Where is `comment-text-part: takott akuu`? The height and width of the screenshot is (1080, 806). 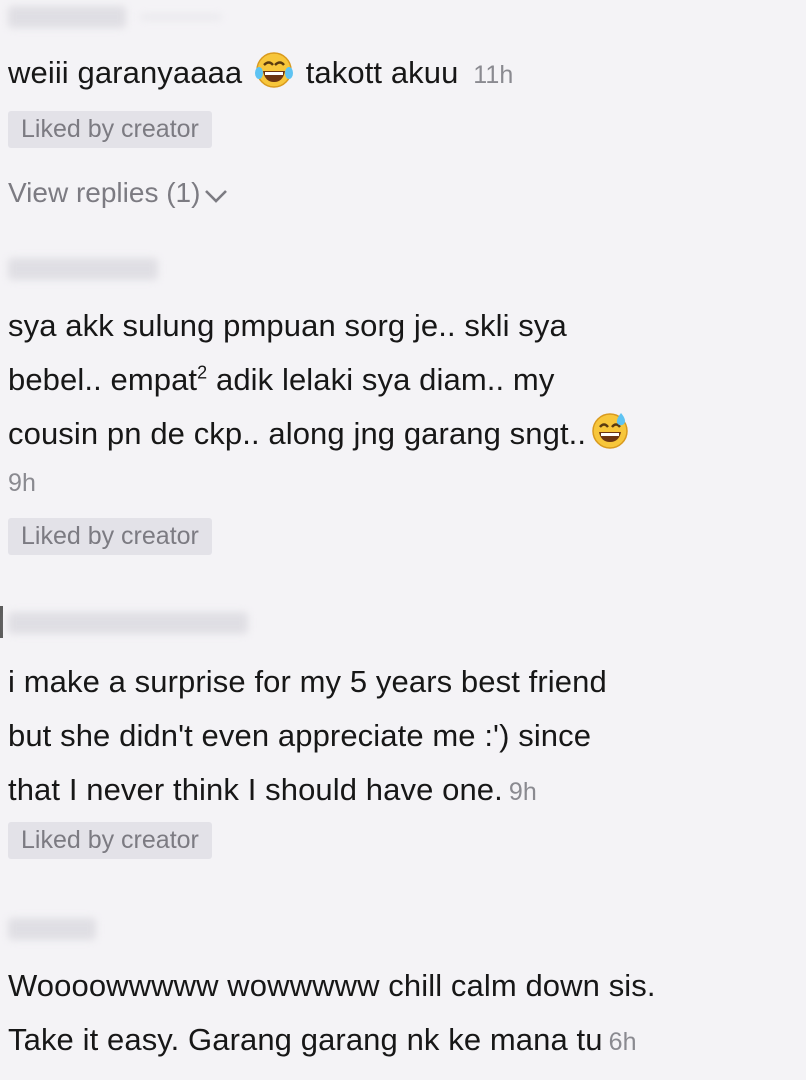 comment-text-part: takott akuu is located at coordinates (382, 72).